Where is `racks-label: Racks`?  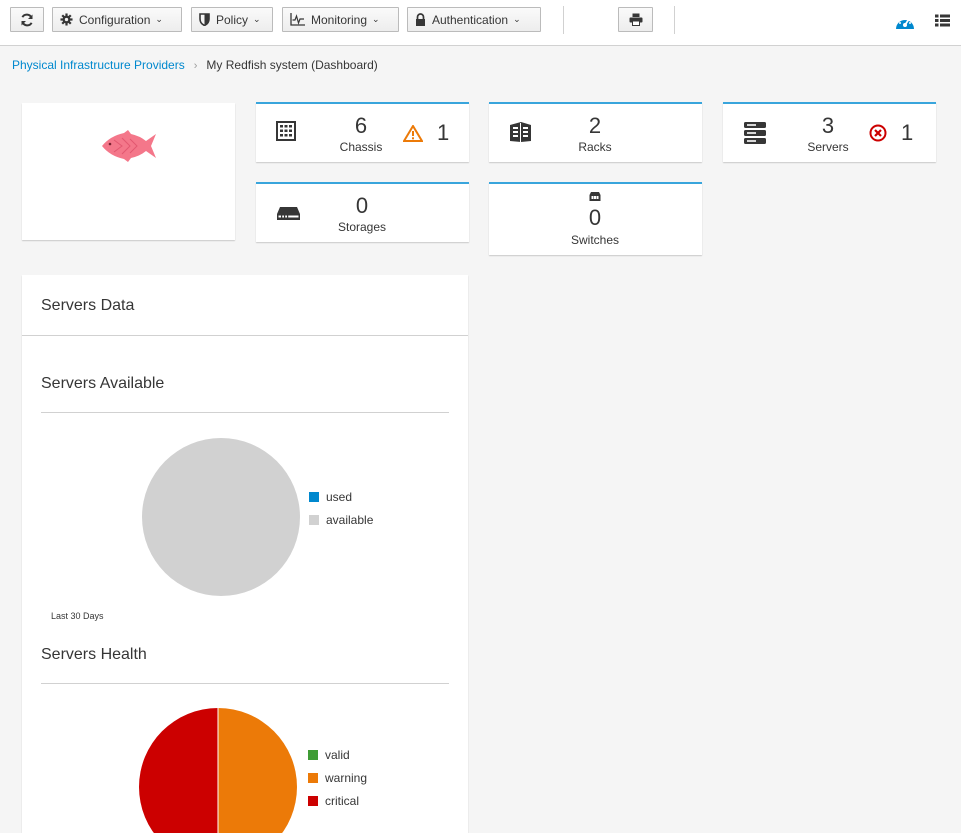 racks-label: Racks is located at coordinates (595, 147).